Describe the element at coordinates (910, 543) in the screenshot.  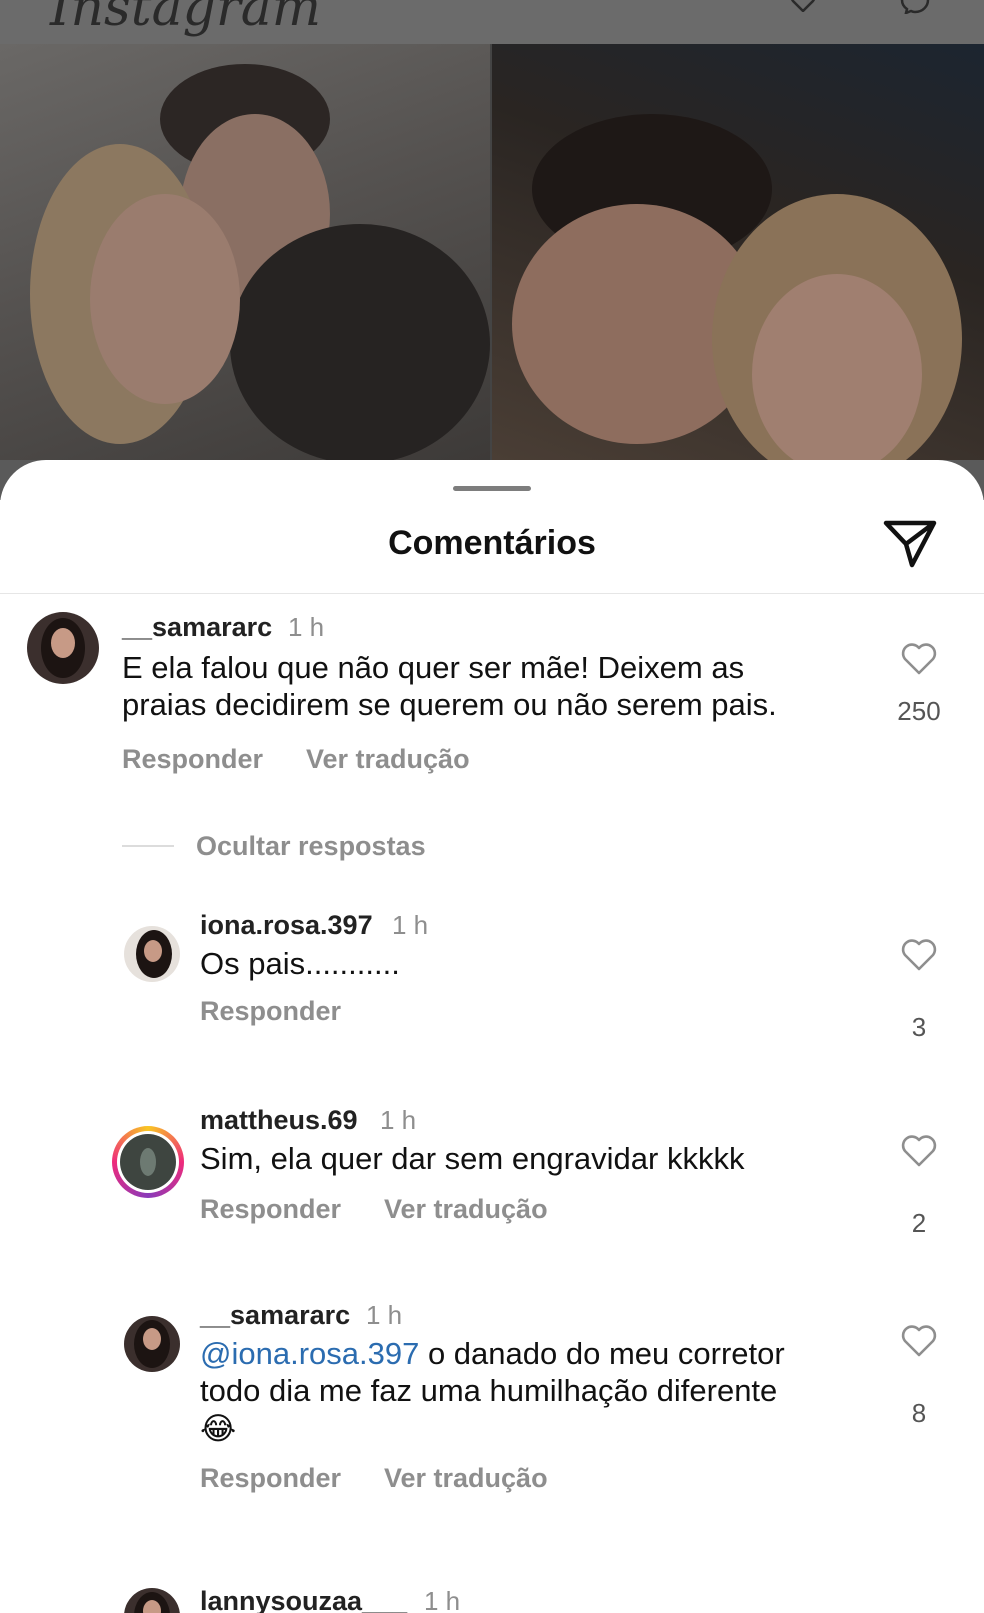
I see `send-icon` at that location.